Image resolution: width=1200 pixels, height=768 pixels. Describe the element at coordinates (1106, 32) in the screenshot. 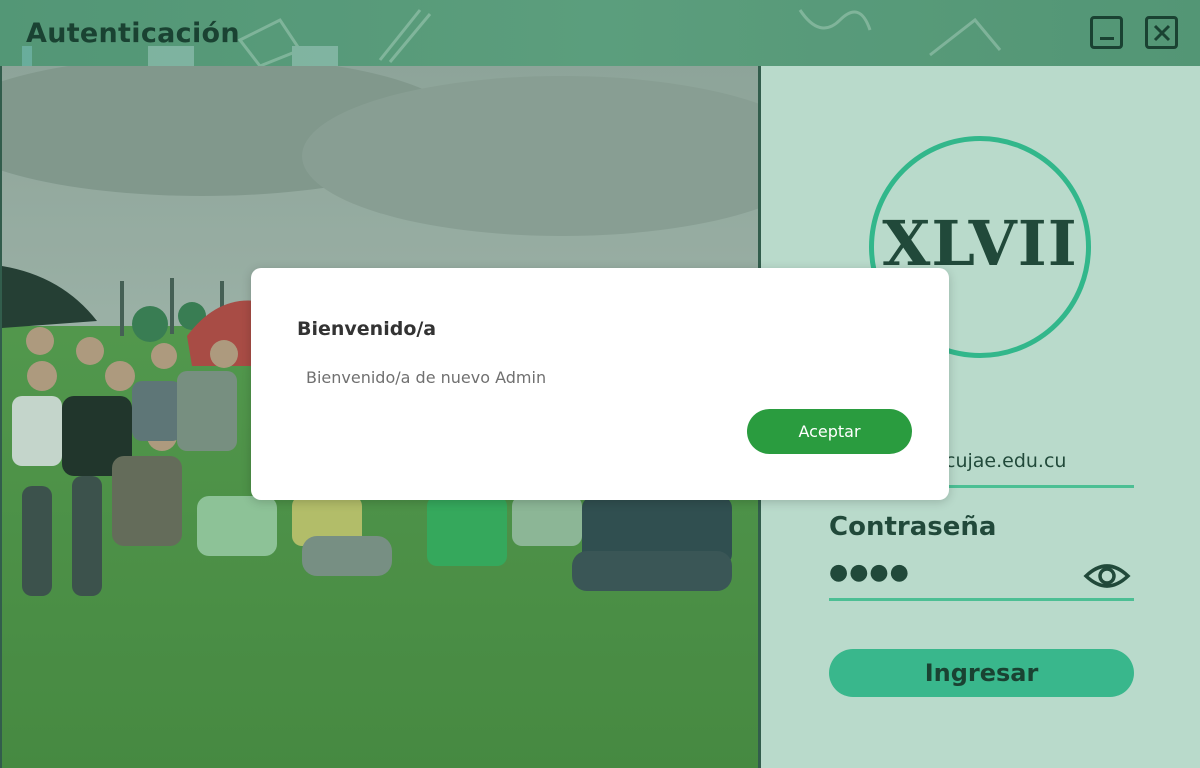

I see `minimize-button` at that location.